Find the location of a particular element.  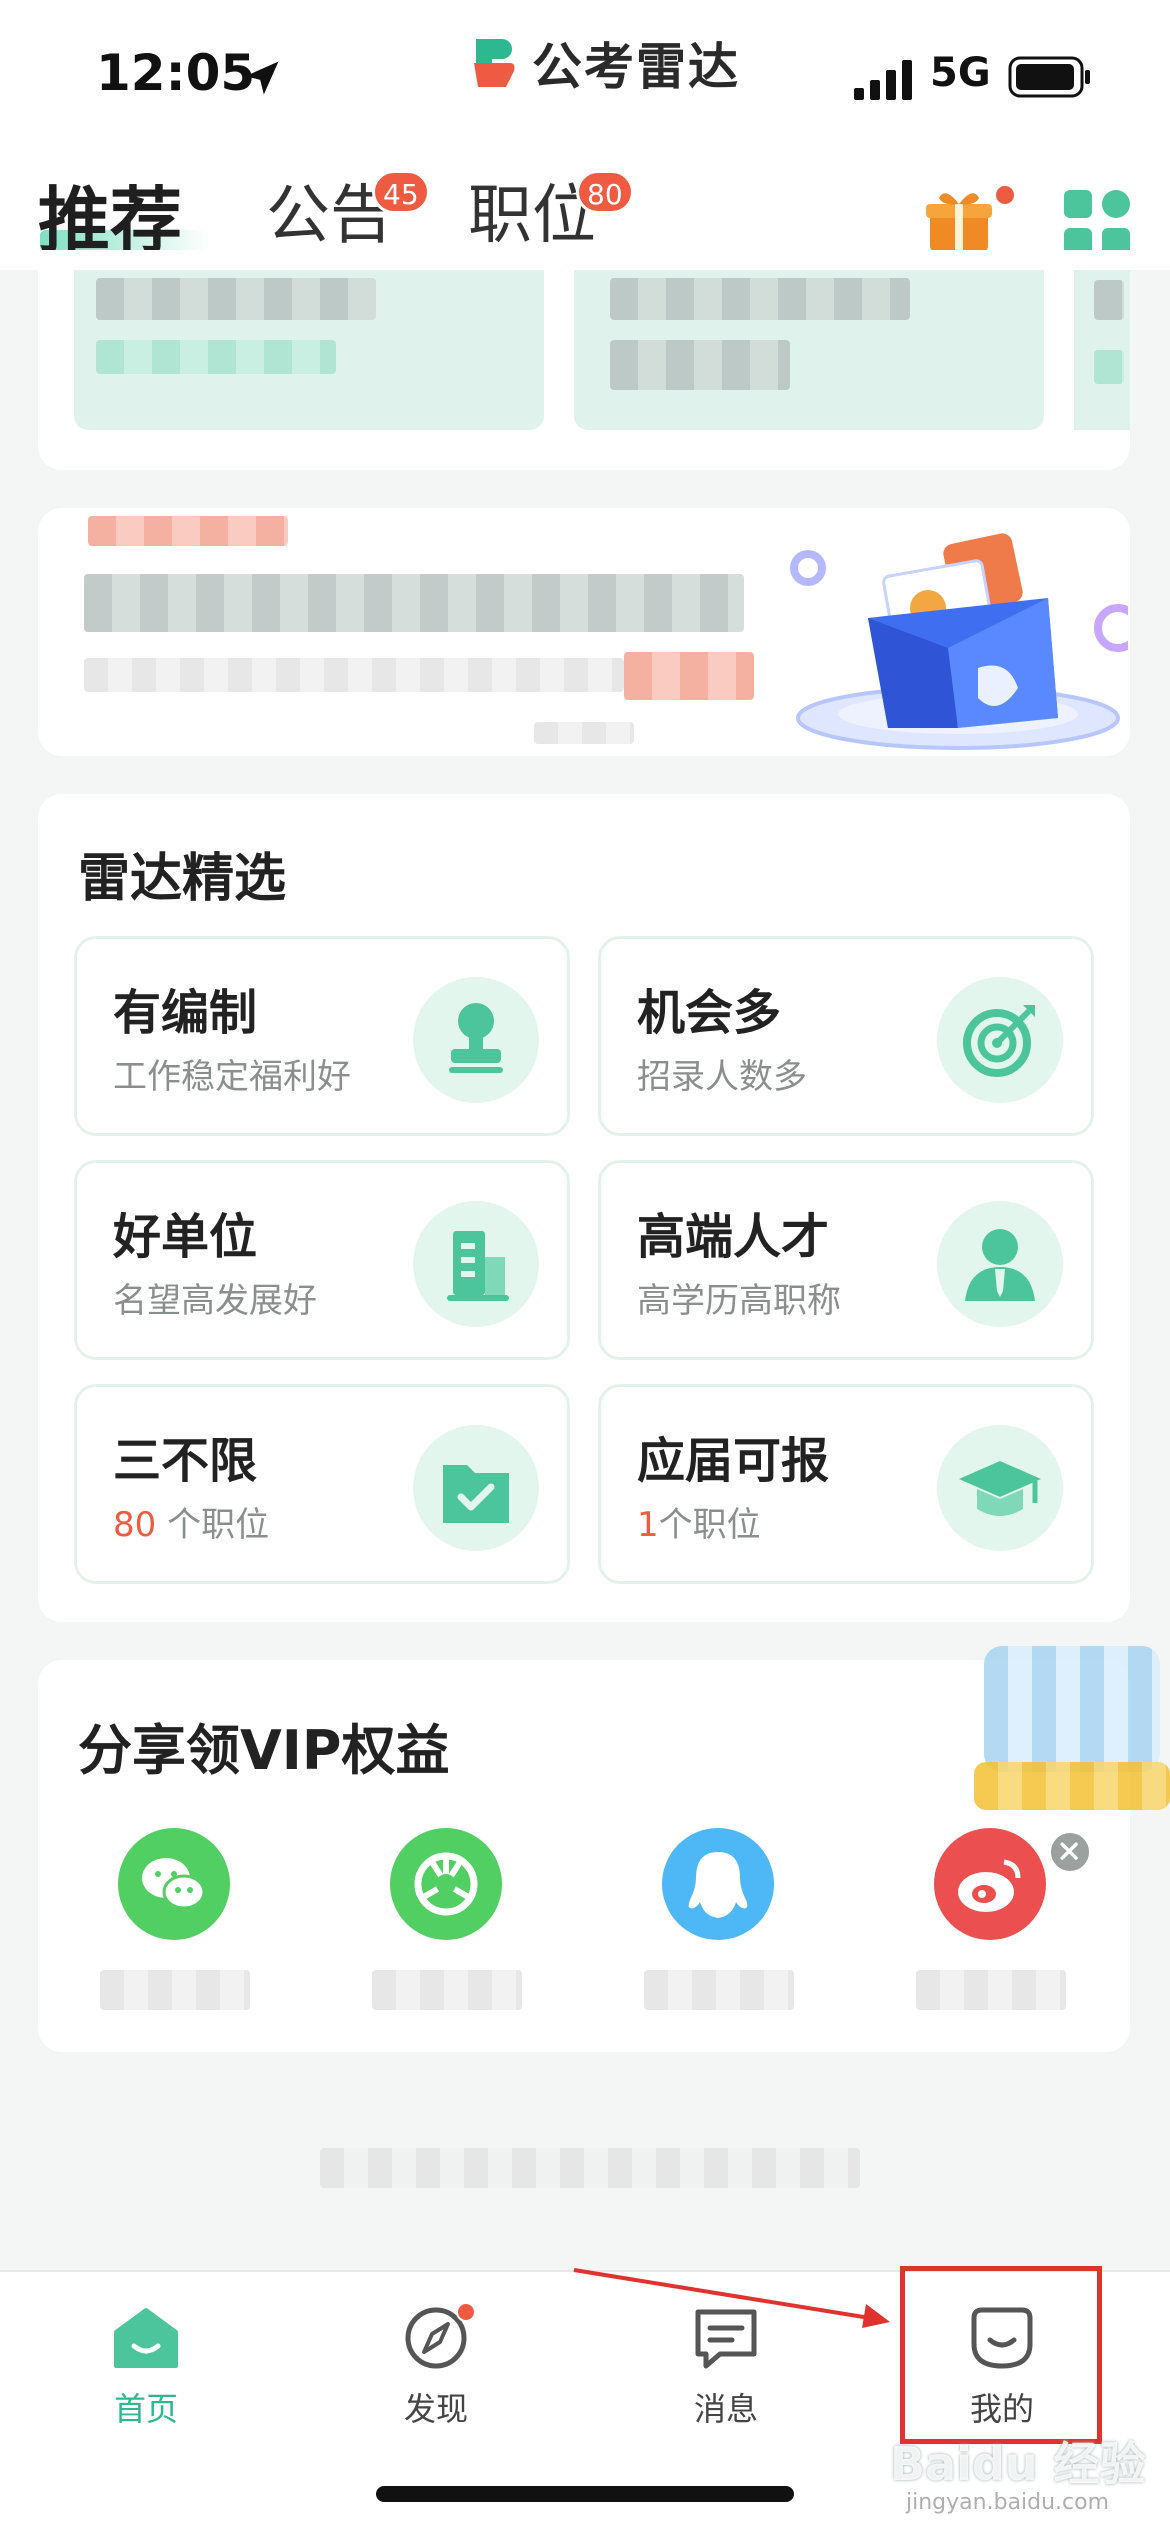

positions-count-badge: 80 is located at coordinates (605, 192).